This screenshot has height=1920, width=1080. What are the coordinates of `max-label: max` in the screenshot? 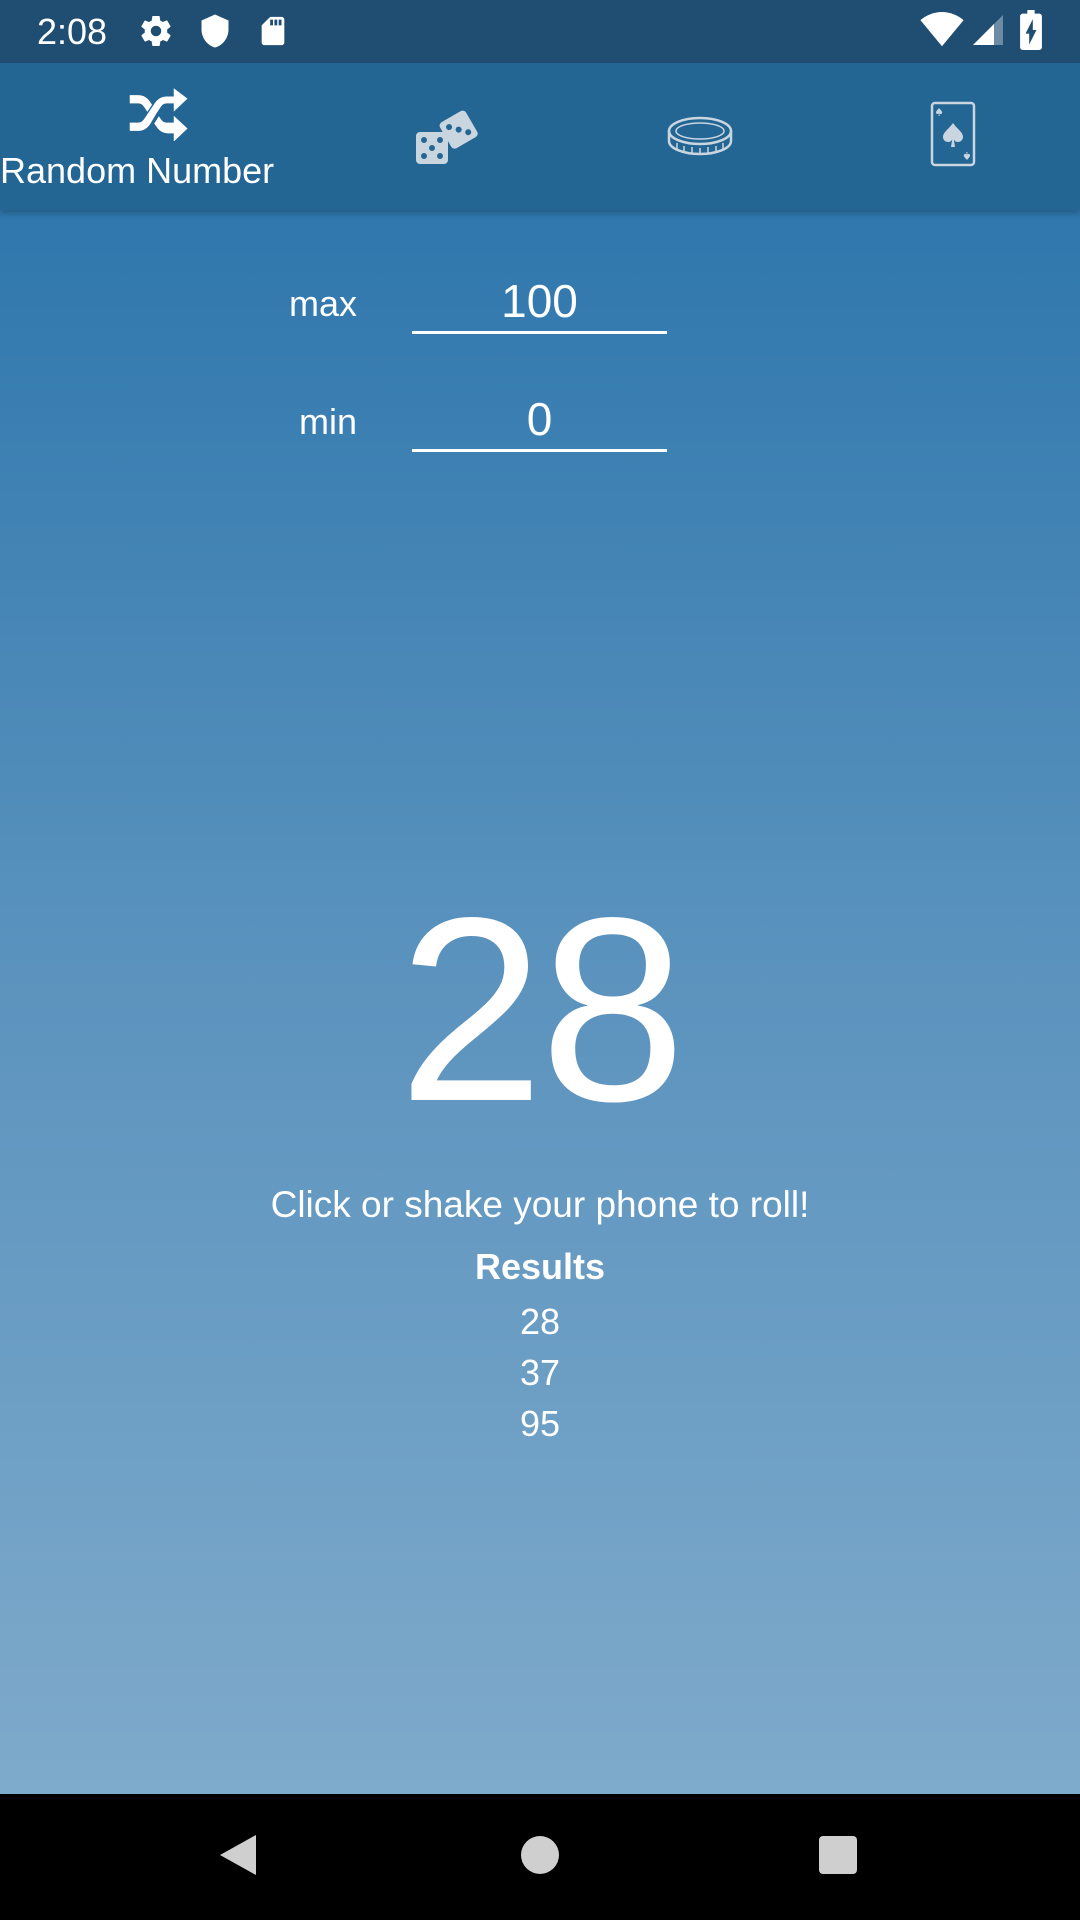 It's located at (322, 303).